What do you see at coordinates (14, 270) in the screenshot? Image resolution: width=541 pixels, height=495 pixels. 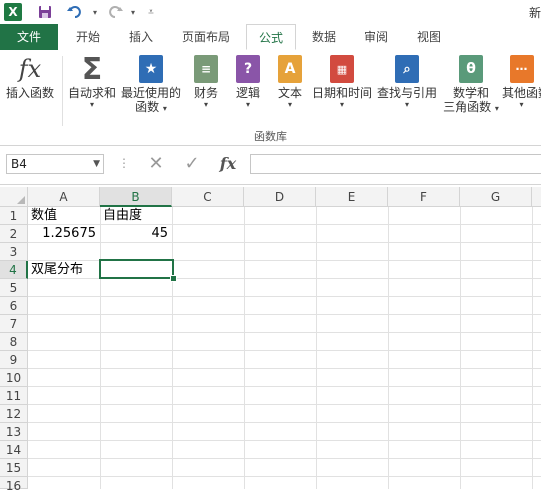 I see `row-header-selected: 4` at bounding box center [14, 270].